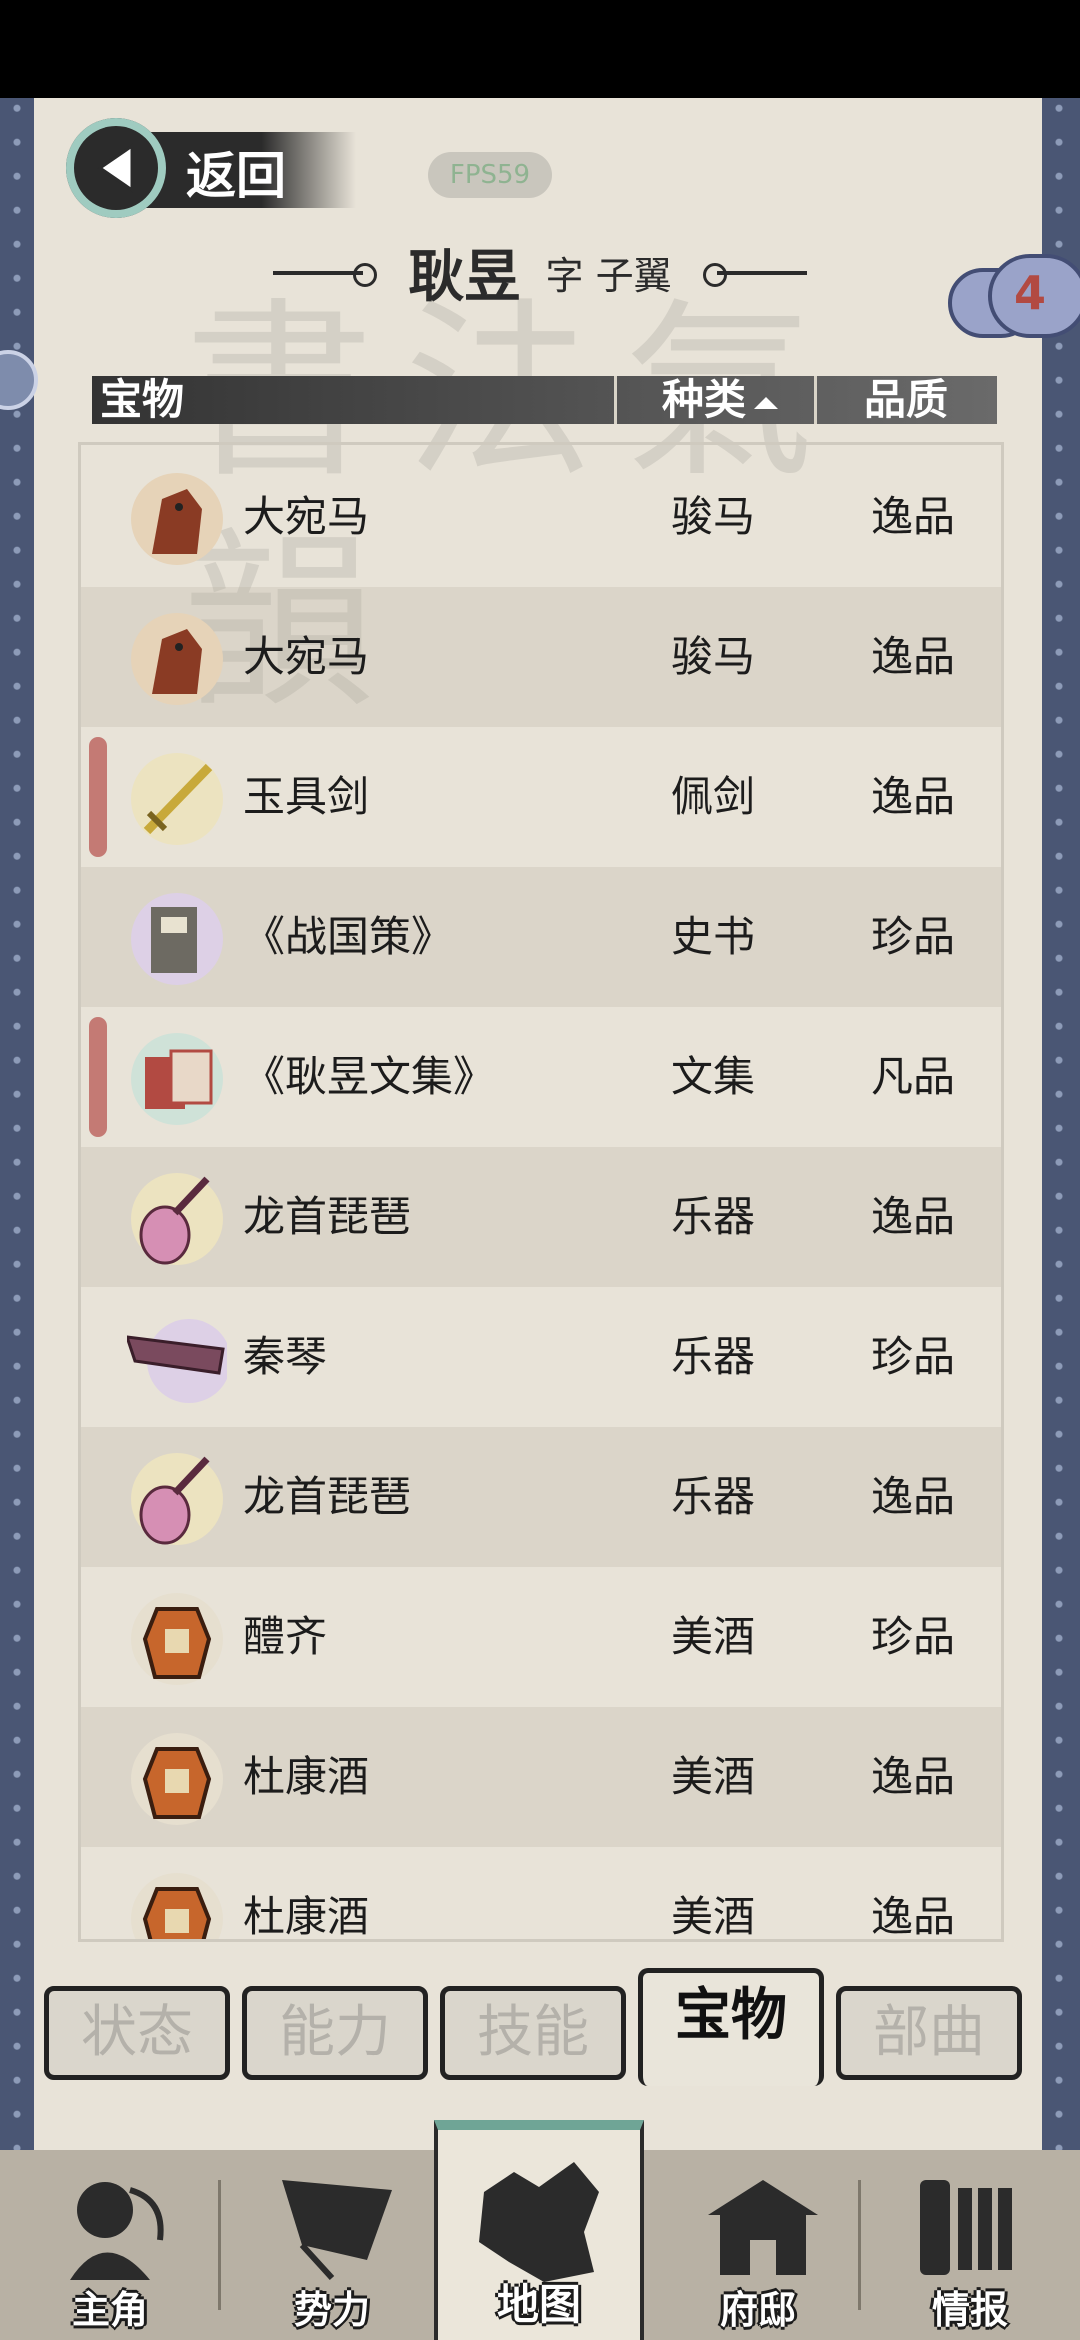  I want to click on table-header-bar, so click(544, 400).